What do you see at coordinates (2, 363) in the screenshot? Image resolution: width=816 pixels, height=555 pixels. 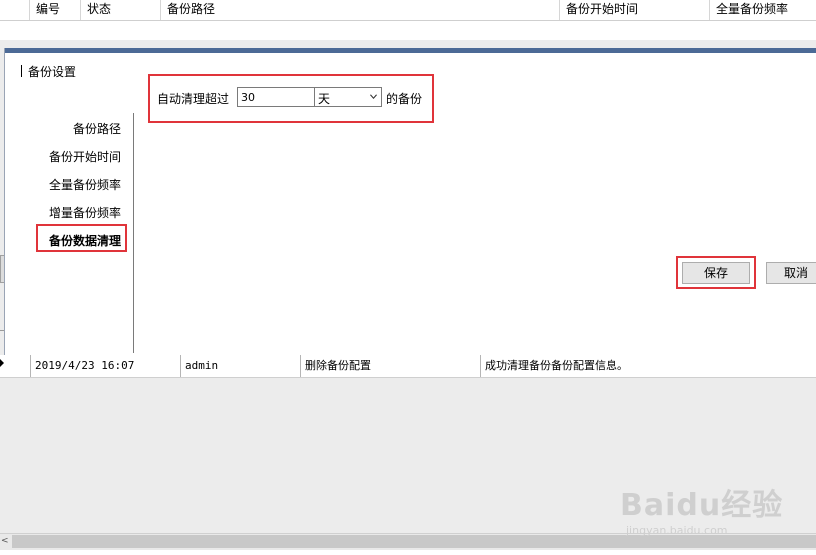 I see `current-row-icon` at bounding box center [2, 363].